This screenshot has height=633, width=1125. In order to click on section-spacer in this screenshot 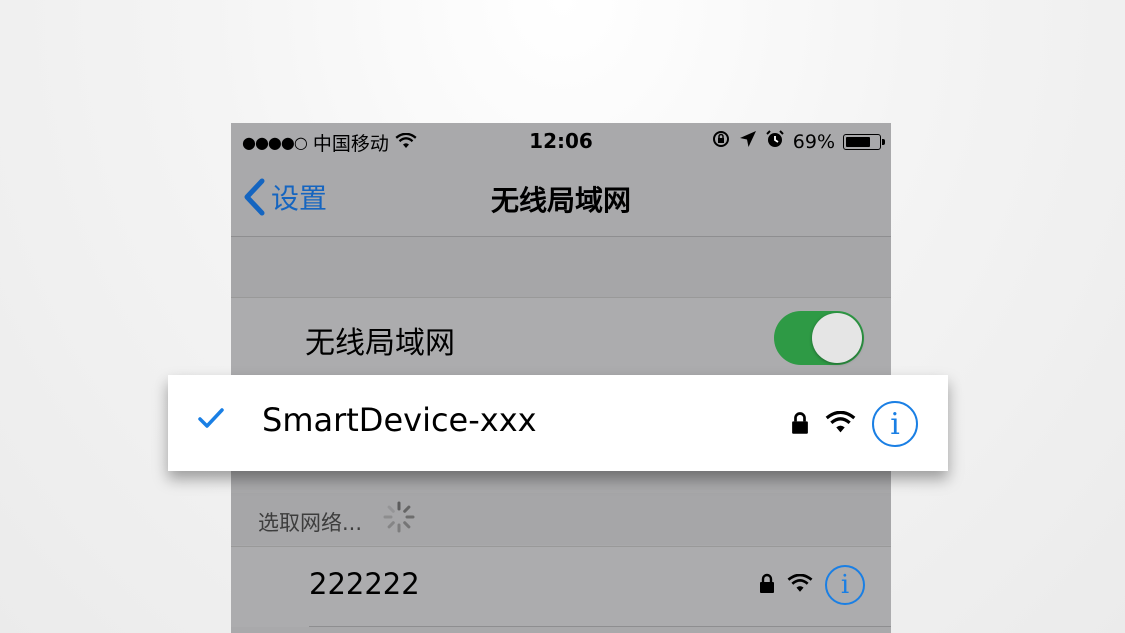, I will do `click(561, 267)`.